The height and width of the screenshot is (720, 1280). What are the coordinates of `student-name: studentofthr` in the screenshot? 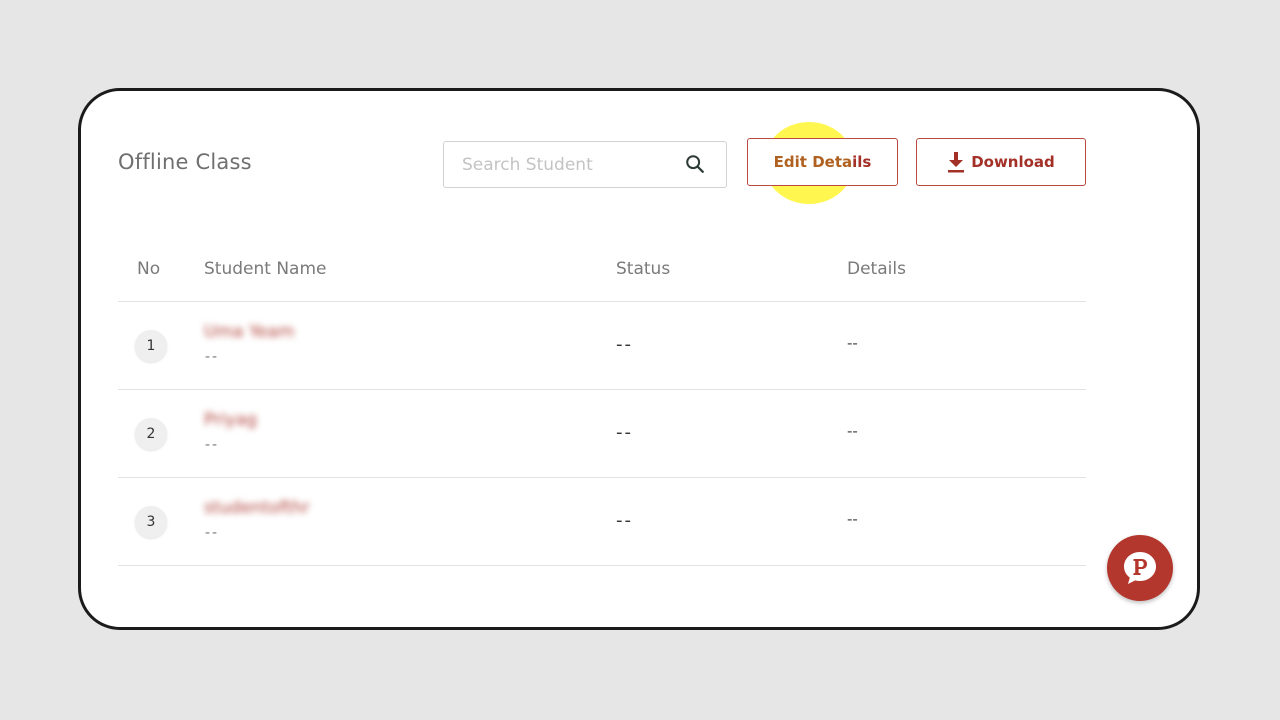 It's located at (257, 508).